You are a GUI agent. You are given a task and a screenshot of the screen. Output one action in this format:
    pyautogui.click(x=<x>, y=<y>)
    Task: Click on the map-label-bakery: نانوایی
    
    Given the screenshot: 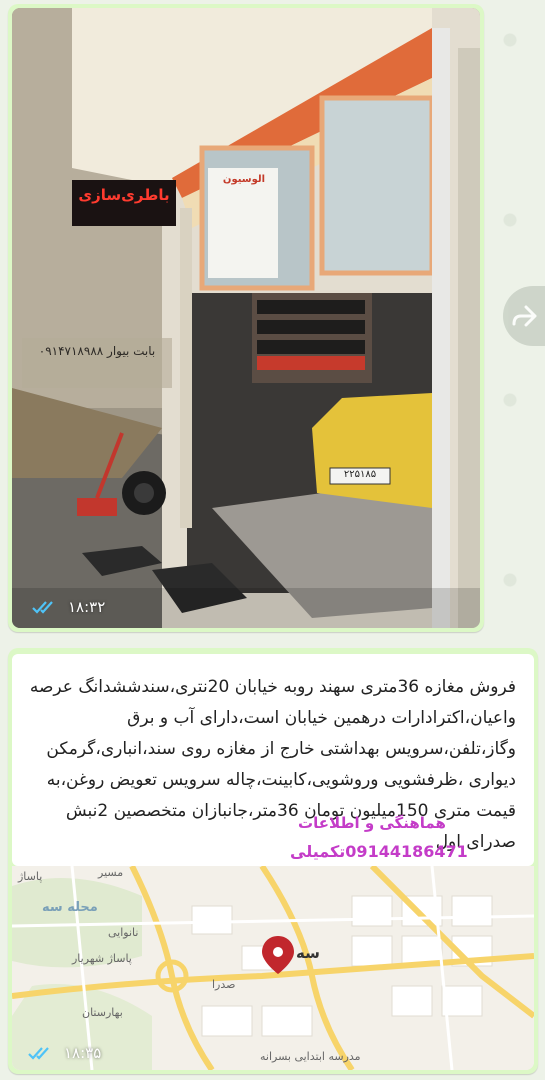 What is the action you would take?
    pyautogui.click(x=123, y=932)
    